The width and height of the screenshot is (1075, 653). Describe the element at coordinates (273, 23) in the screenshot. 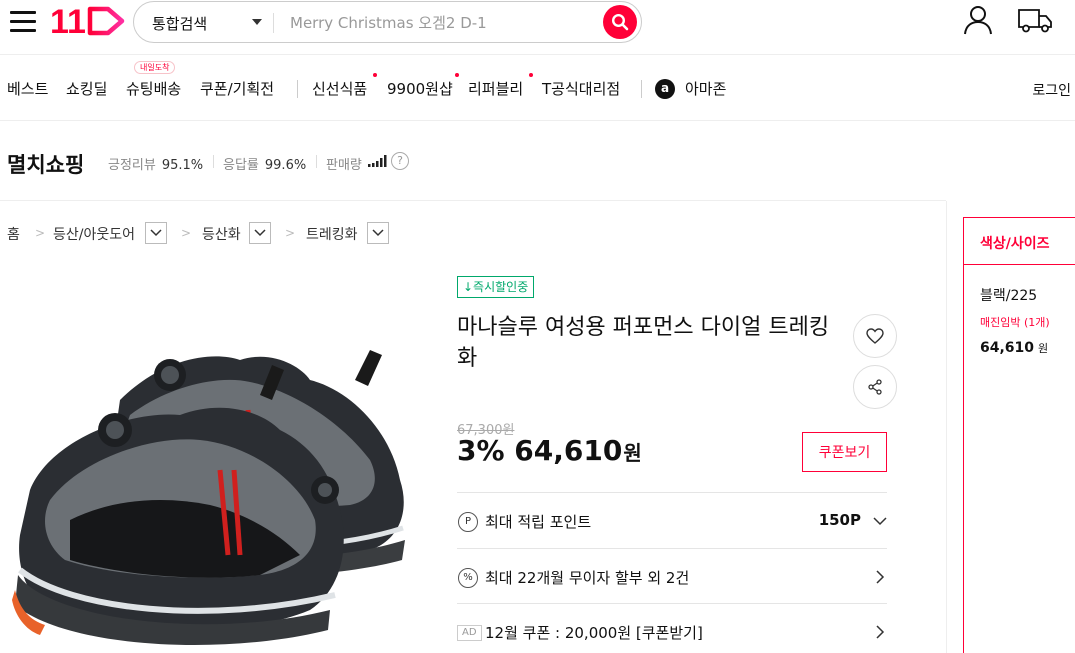

I see `search-divider` at that location.